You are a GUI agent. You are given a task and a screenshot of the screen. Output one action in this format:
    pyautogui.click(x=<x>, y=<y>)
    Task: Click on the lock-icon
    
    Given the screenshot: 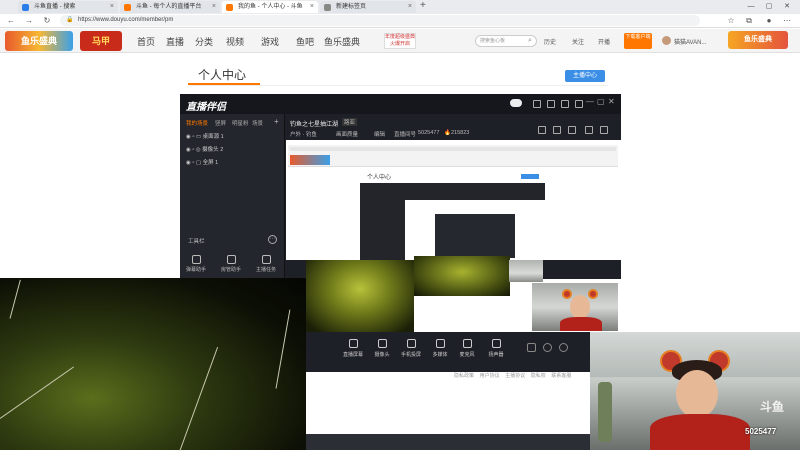 What is the action you would take?
    pyautogui.click(x=557, y=130)
    